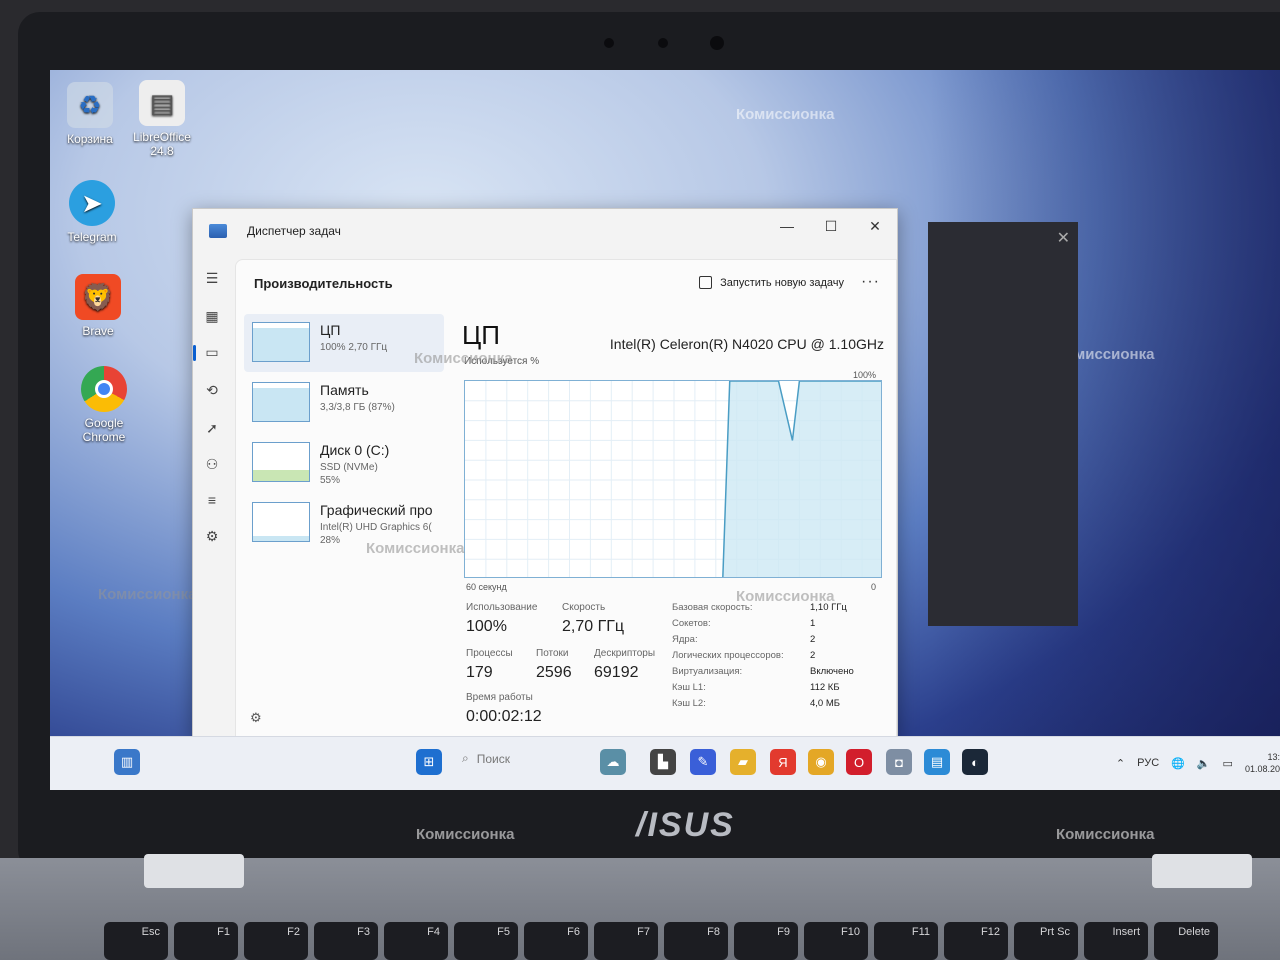 This screenshot has height=960, width=1280. What do you see at coordinates (1228, 763) in the screenshot?
I see `battery-icon: ▭` at bounding box center [1228, 763].